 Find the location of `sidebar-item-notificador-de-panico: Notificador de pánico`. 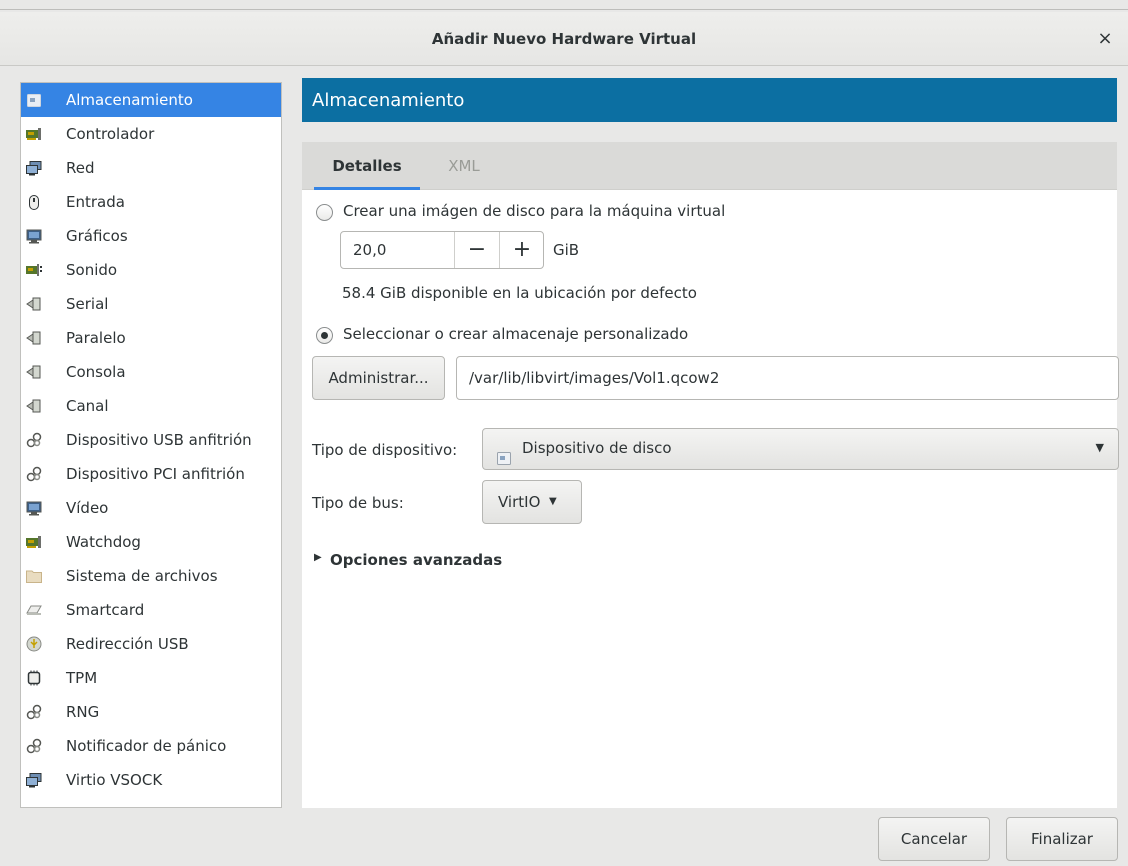

sidebar-item-notificador-de-panico: Notificador de pánico is located at coordinates (151, 746).